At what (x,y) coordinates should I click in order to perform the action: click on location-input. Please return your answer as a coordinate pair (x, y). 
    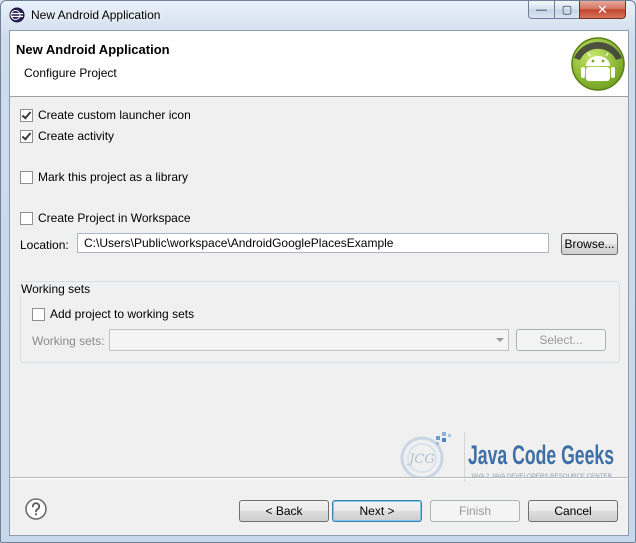
    Looking at the image, I should click on (313, 243).